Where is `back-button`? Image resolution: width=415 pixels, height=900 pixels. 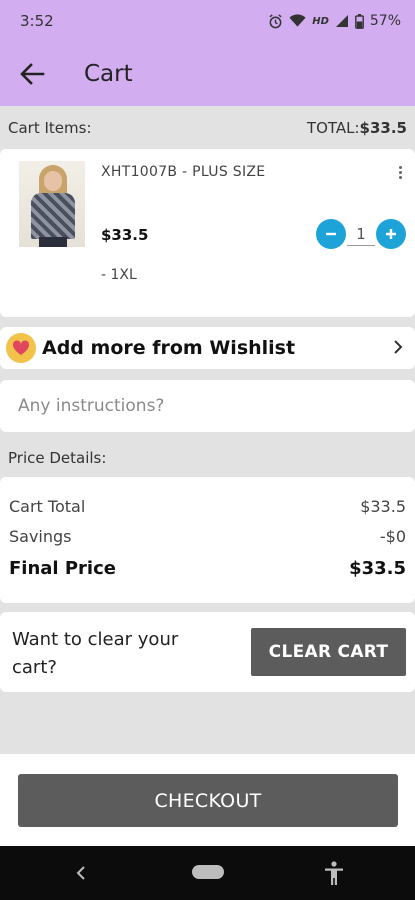
back-button is located at coordinates (32, 74).